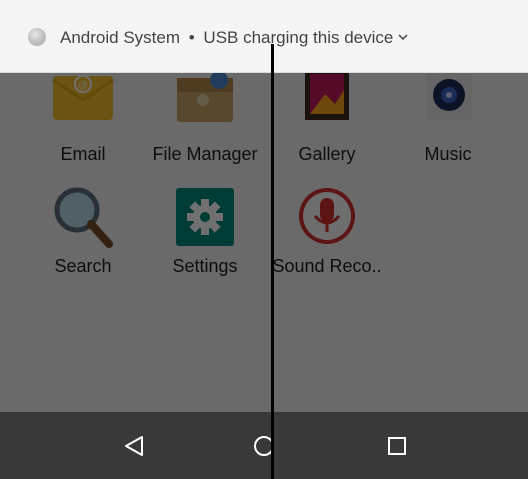 This screenshot has width=528, height=479. What do you see at coordinates (205, 154) in the screenshot?
I see `app-label-file-manager: File Manager` at bounding box center [205, 154].